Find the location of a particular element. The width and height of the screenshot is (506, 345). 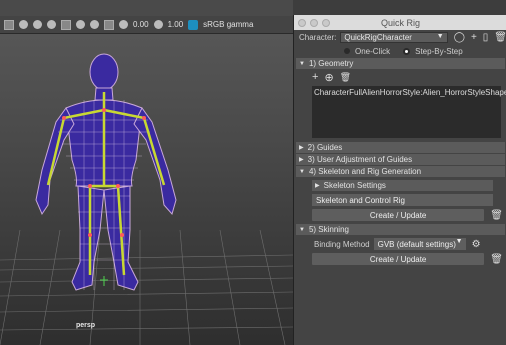

section-skeleton-label: 4) Skeleton and Rig Generation is located at coordinates (365, 171).